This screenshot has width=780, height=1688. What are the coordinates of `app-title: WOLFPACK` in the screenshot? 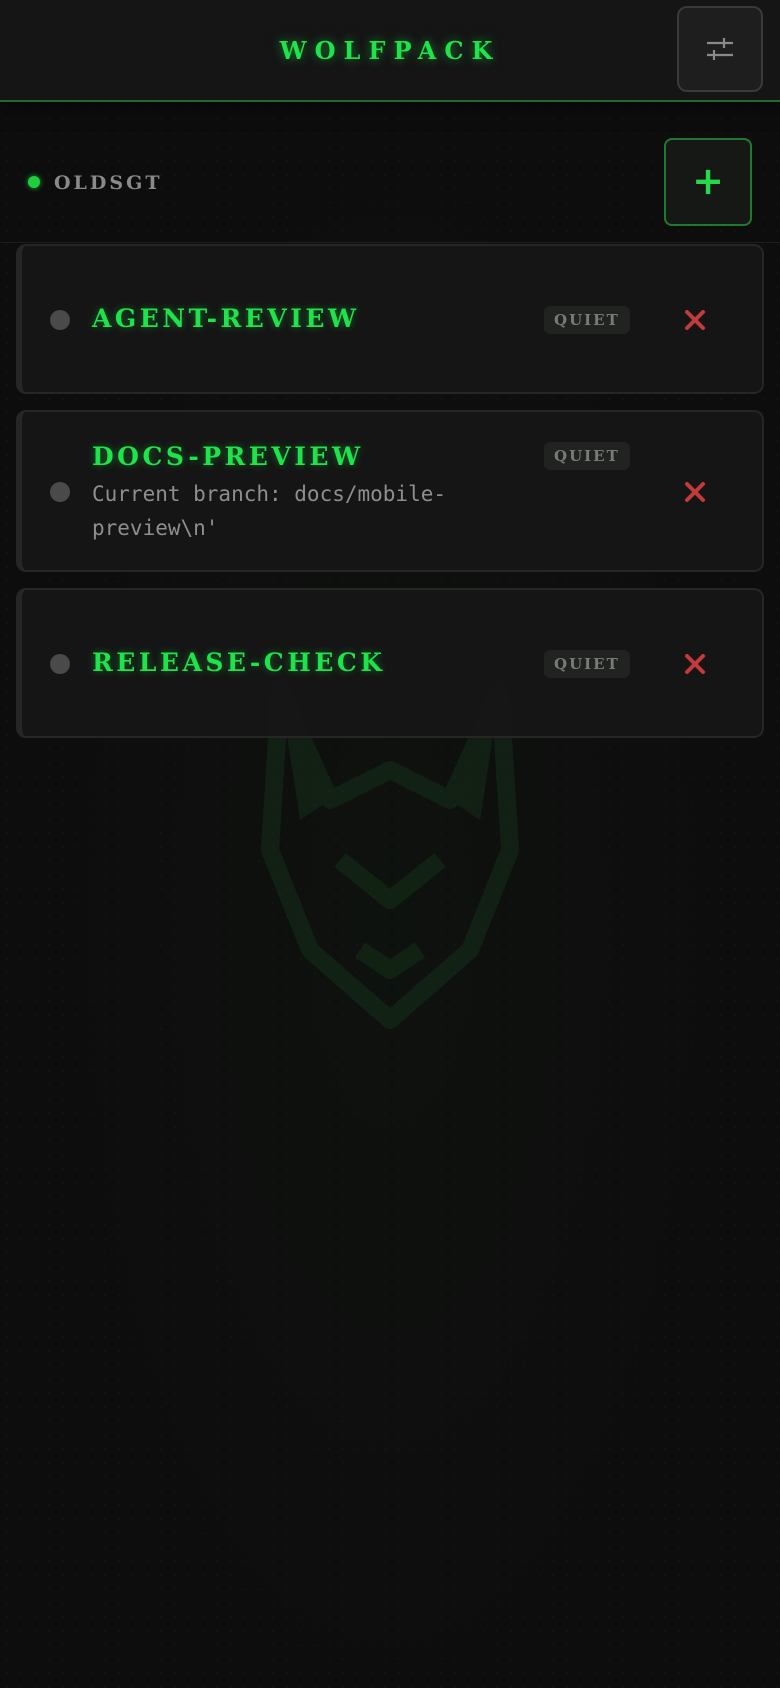 It's located at (390, 50).